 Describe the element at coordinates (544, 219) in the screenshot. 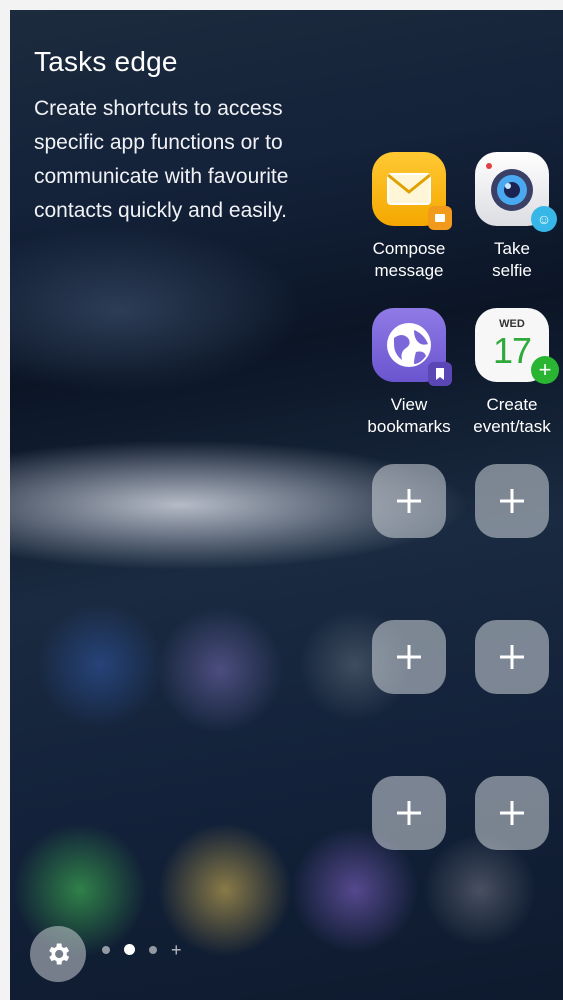

I see `smiley-badge-icon: ☺` at that location.